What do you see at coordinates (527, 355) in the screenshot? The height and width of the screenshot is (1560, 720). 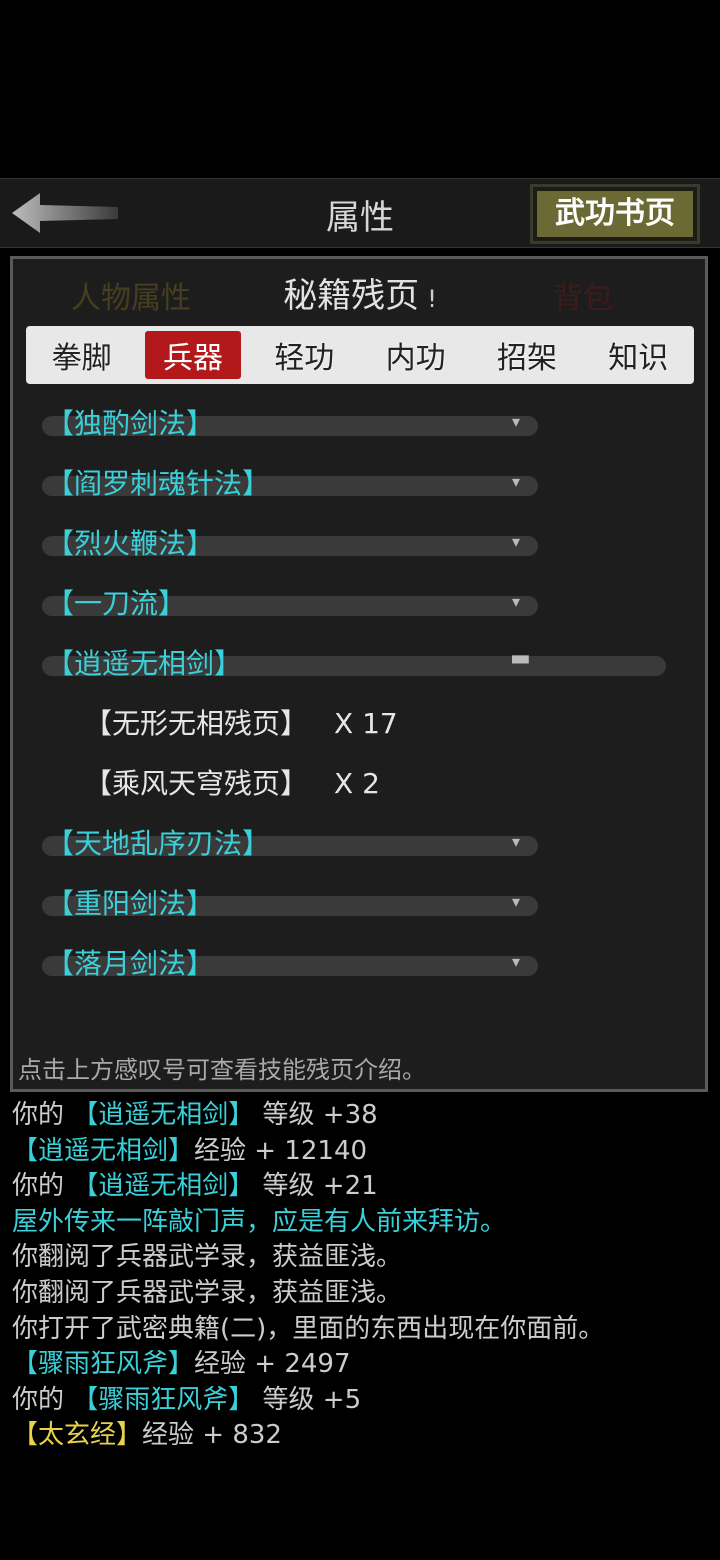 I see `tab-zhaojia: 招架` at bounding box center [527, 355].